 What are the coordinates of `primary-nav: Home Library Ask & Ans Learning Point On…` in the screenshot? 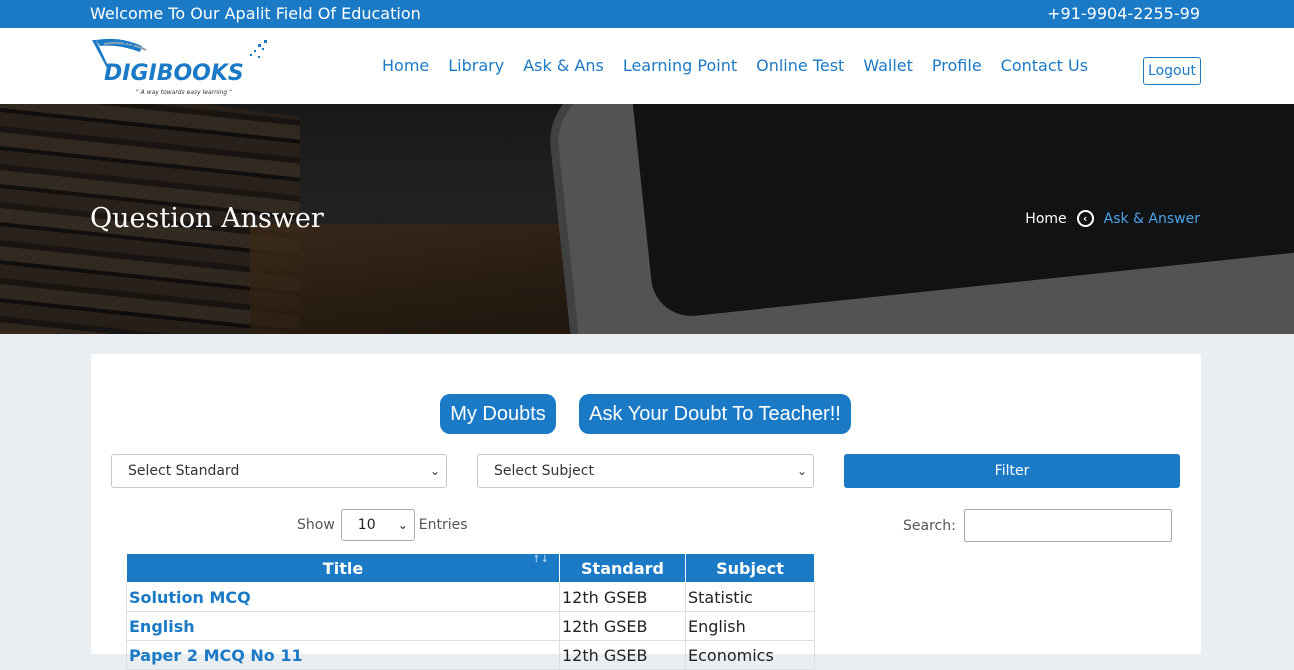 It's located at (744, 65).